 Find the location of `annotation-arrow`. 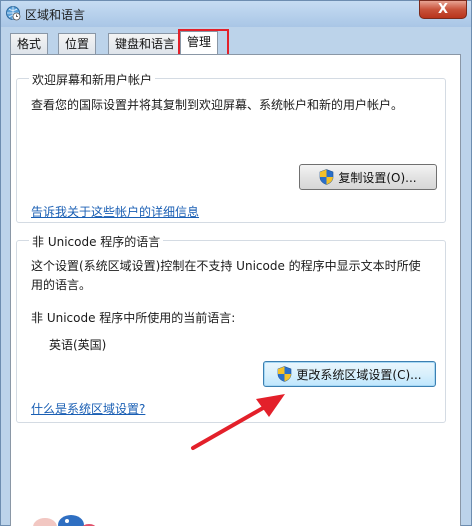

annotation-arrow is located at coordinates (238, 422).